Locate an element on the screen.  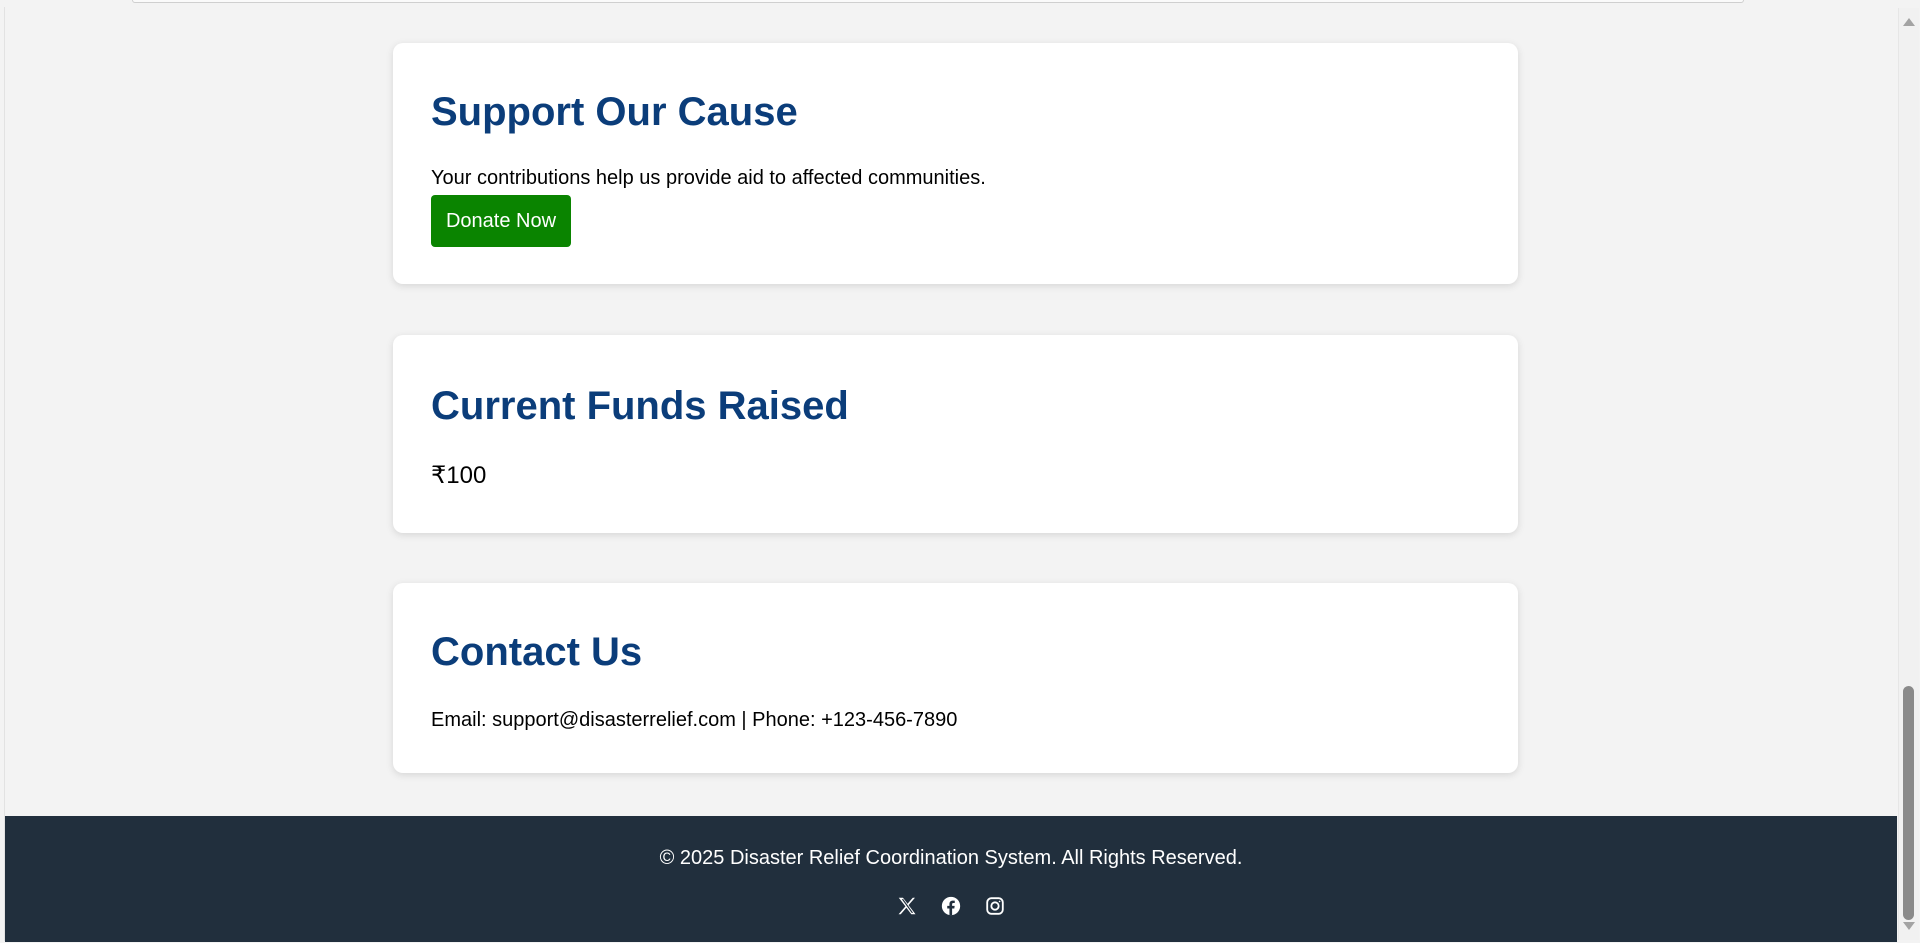
contact-title: Contact Us is located at coordinates (537, 652).